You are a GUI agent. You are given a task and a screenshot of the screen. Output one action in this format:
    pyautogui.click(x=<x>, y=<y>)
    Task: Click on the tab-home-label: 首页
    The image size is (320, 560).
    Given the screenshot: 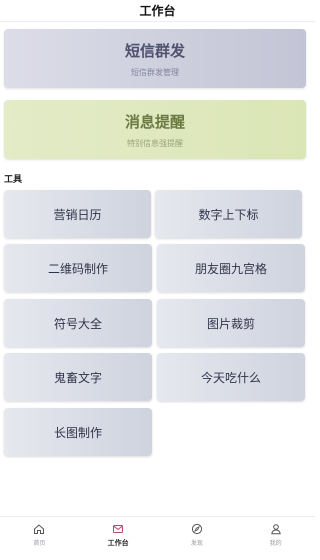 What is the action you would take?
    pyautogui.click(x=39, y=543)
    